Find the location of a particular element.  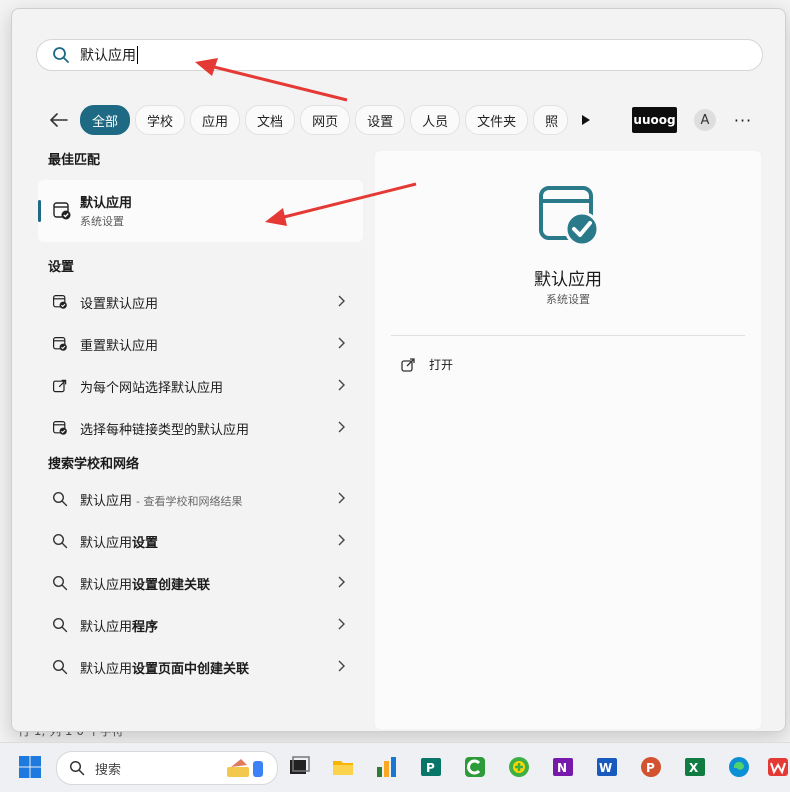

publisher-icon: P is located at coordinates (431, 767).